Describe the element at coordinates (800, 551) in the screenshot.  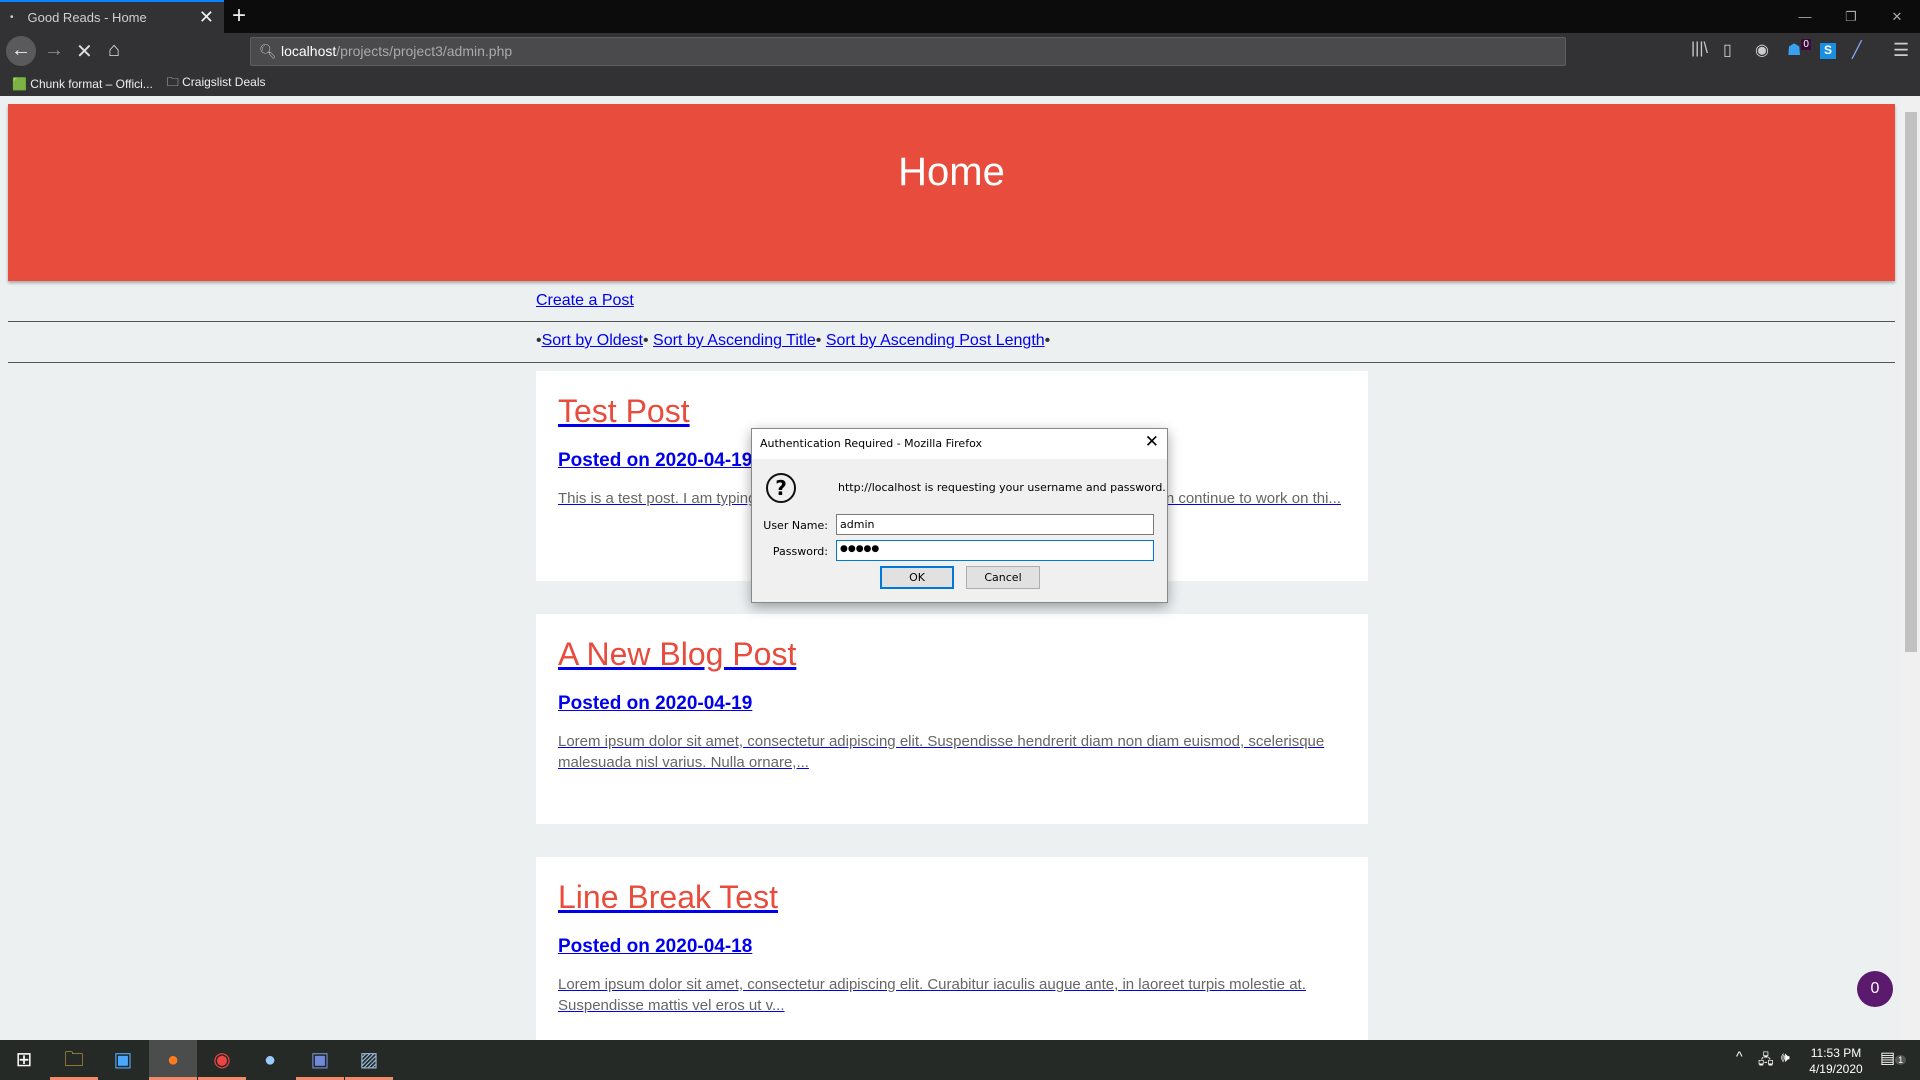
I see `password-label: Password:` at that location.